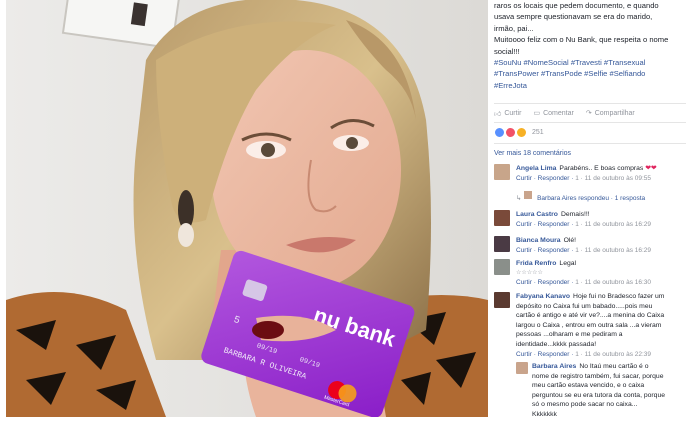 Image resolution: width=696 pixels, height=421 pixels. Describe the element at coordinates (538, 132) in the screenshot. I see `reaction-count: 251` at that location.